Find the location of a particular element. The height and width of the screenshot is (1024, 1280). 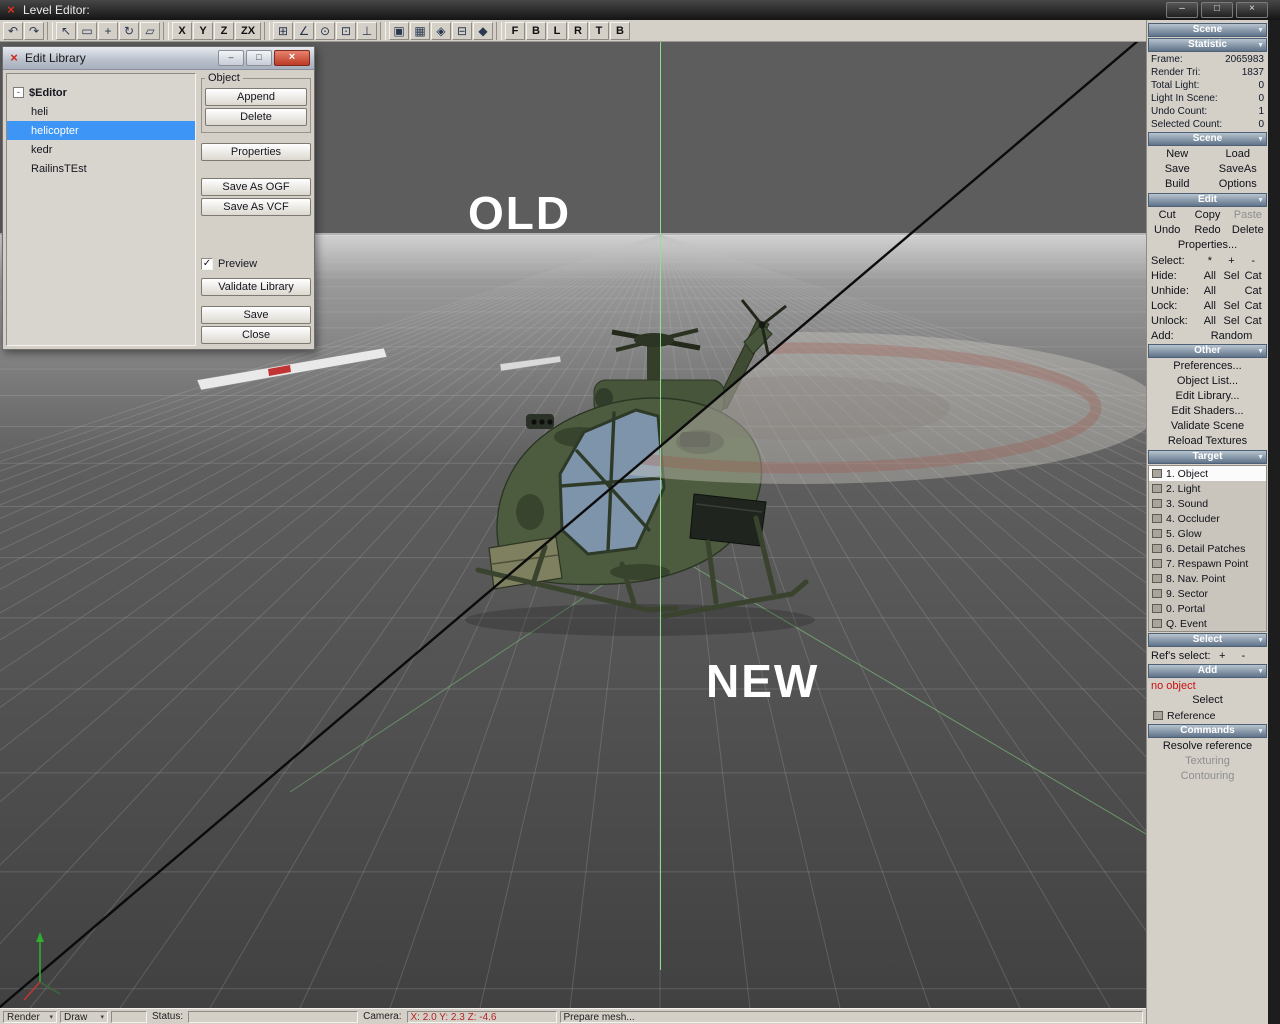

toolbar-axis-y-button: Y is located at coordinates (203, 30).